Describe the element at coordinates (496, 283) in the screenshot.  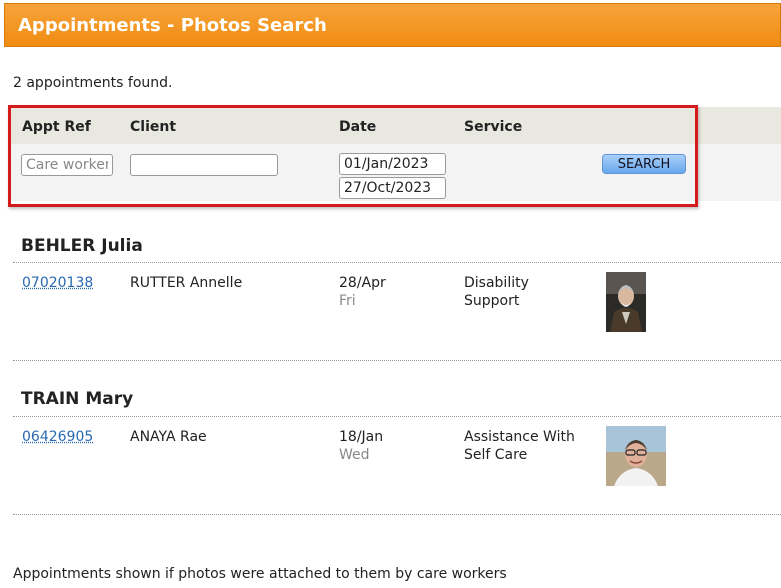
I see `service-line-1: Disability` at that location.